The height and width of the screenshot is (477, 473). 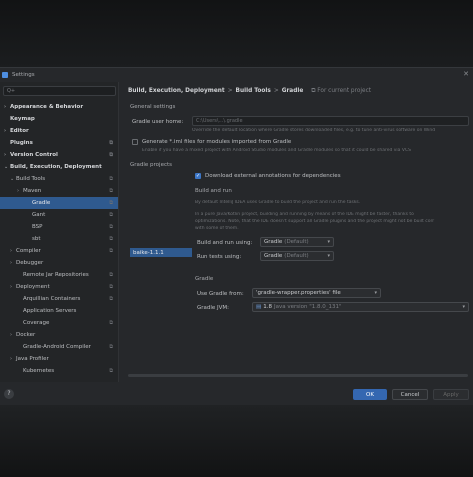 I want to click on gradle-project-item: baike-1.1.1, so click(x=161, y=252).